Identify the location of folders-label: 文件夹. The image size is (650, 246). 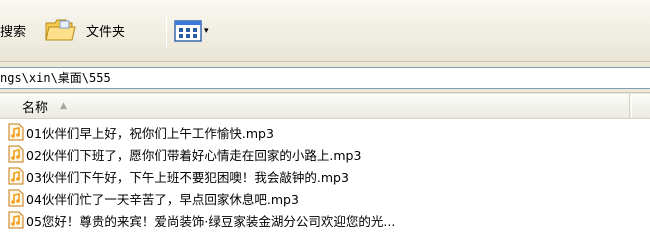
(106, 32).